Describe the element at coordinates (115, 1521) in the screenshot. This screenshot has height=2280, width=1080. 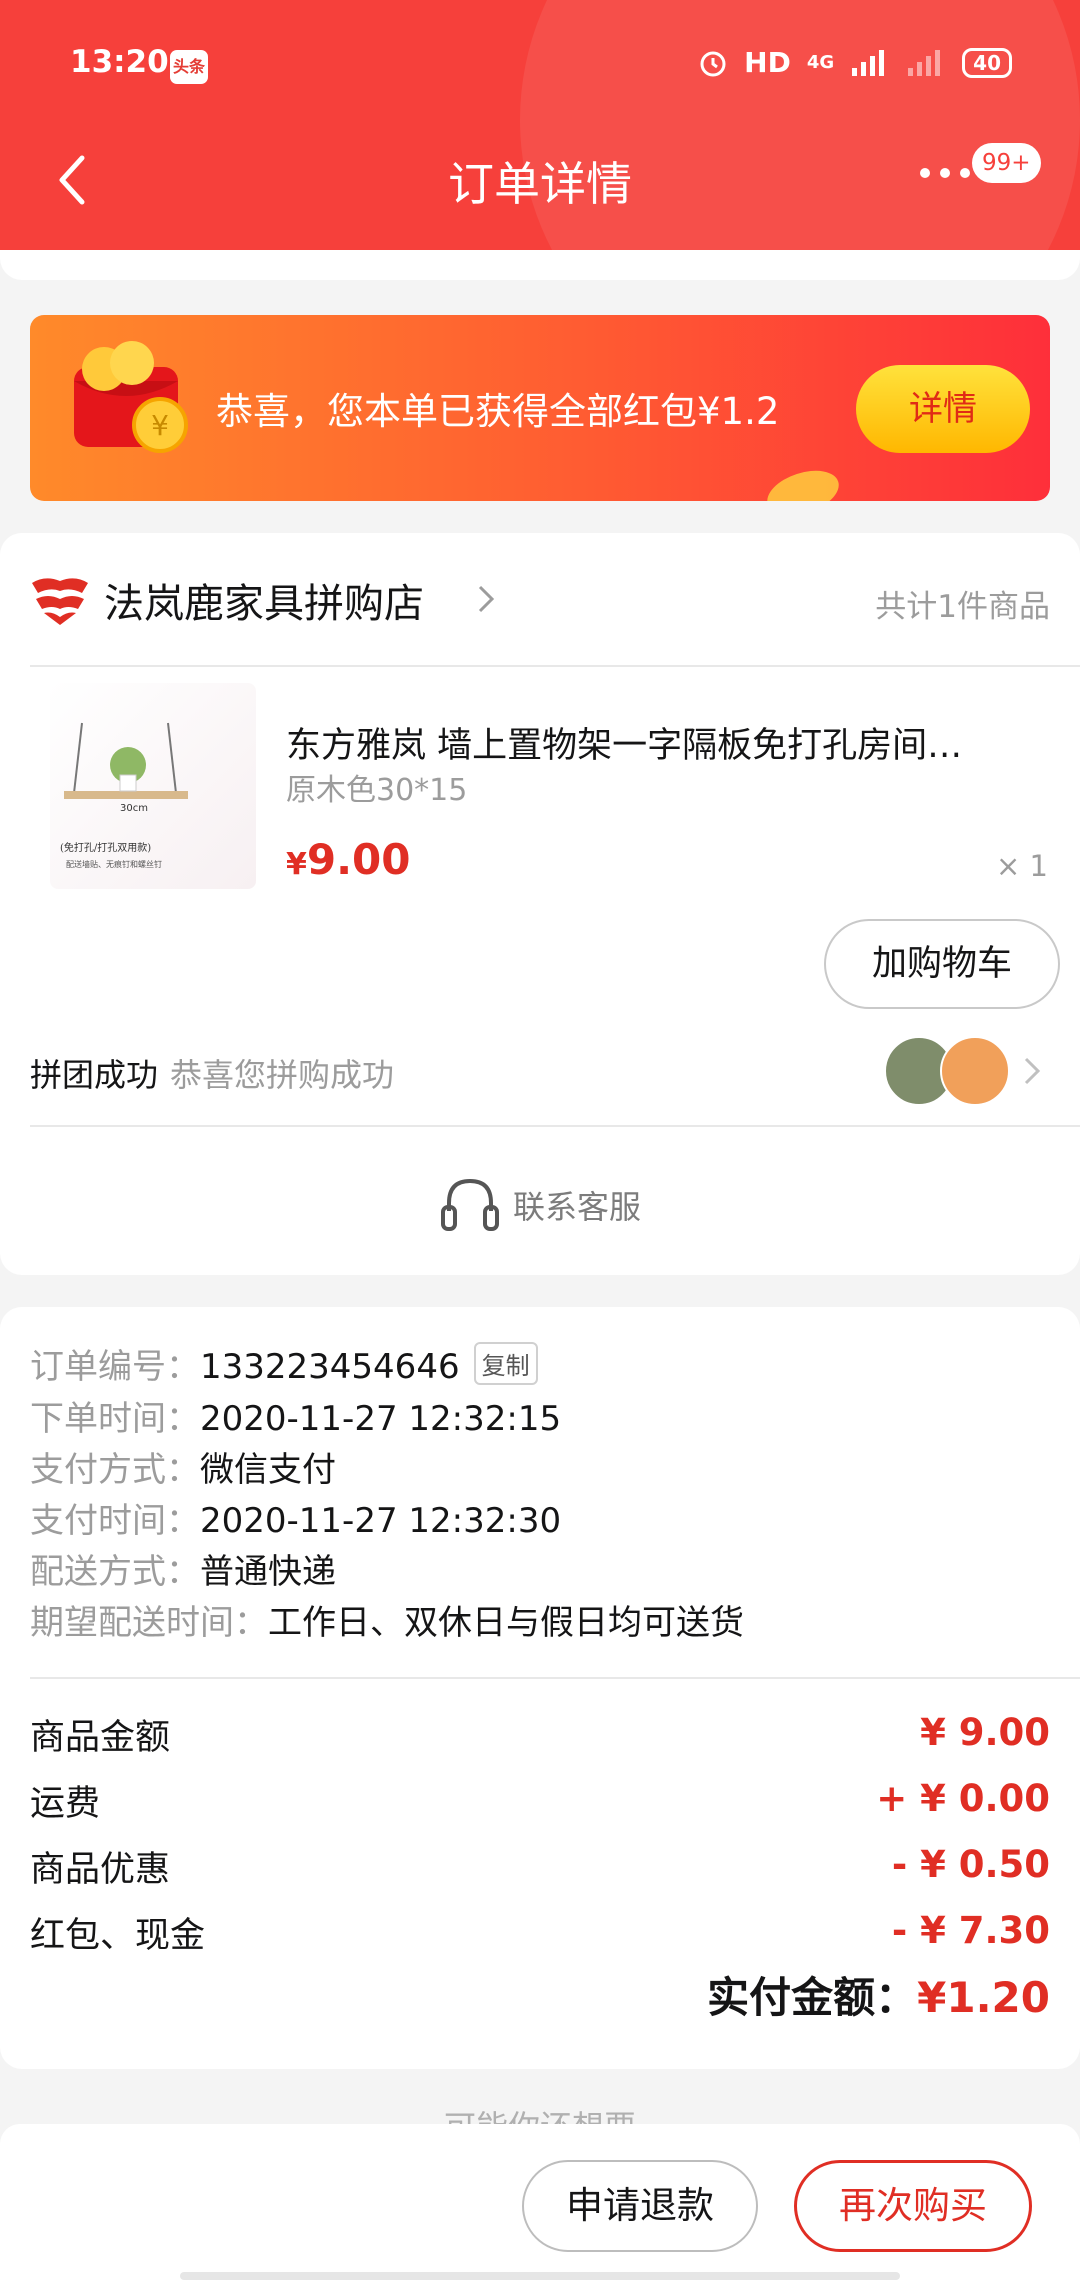
I see `pay-time-label: 支付时间：` at that location.